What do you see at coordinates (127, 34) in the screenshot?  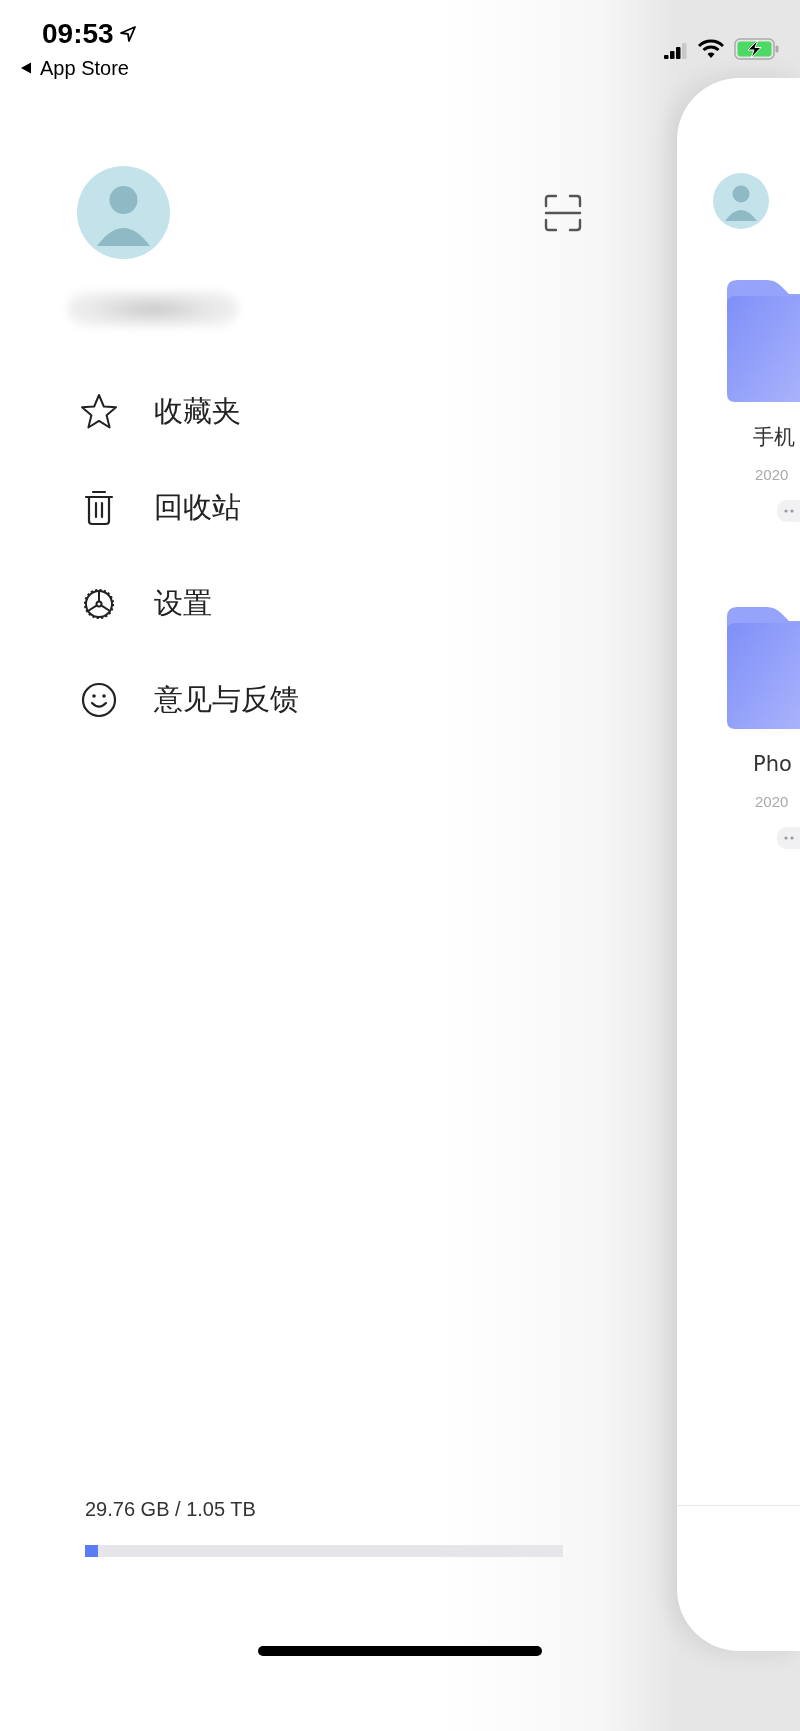 I see `location-arrow-icon` at bounding box center [127, 34].